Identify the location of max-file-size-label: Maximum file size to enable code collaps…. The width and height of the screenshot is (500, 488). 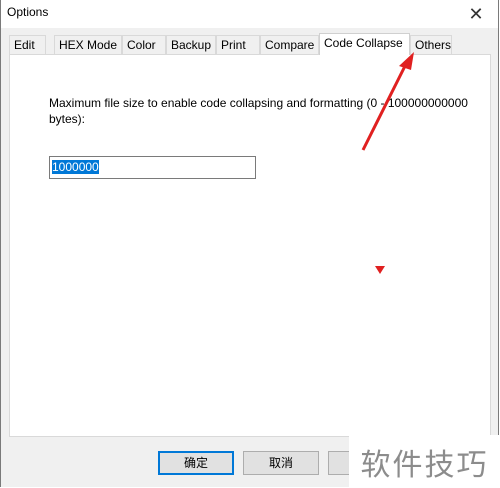
(258, 111).